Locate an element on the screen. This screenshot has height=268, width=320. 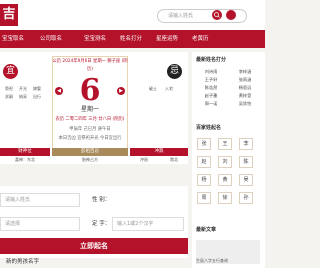
nav-item-company-name: 公司取名 is located at coordinates (51, 39).